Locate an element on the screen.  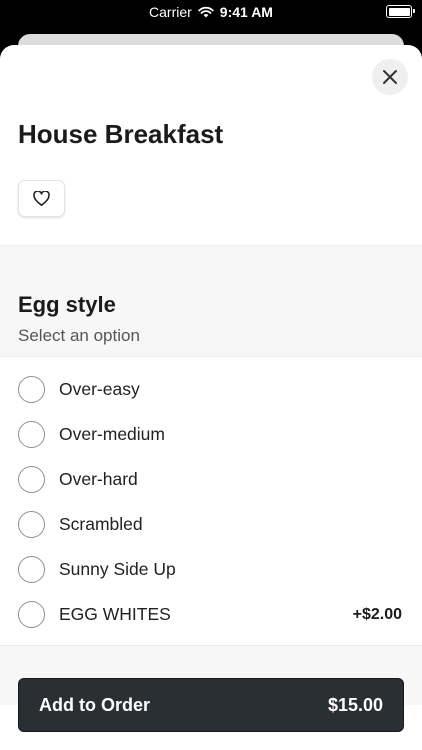
close-button is located at coordinates (390, 77).